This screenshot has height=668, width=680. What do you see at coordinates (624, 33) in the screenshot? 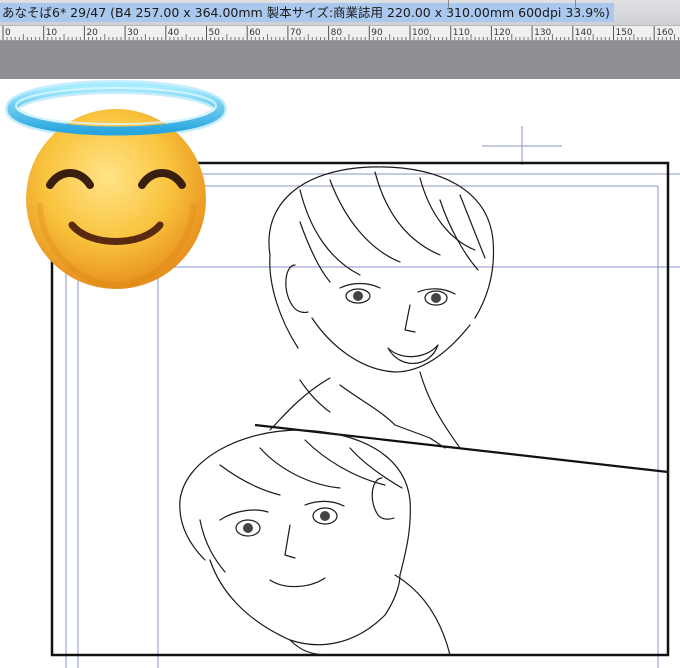
I see `ruler-label: 150` at bounding box center [624, 33].